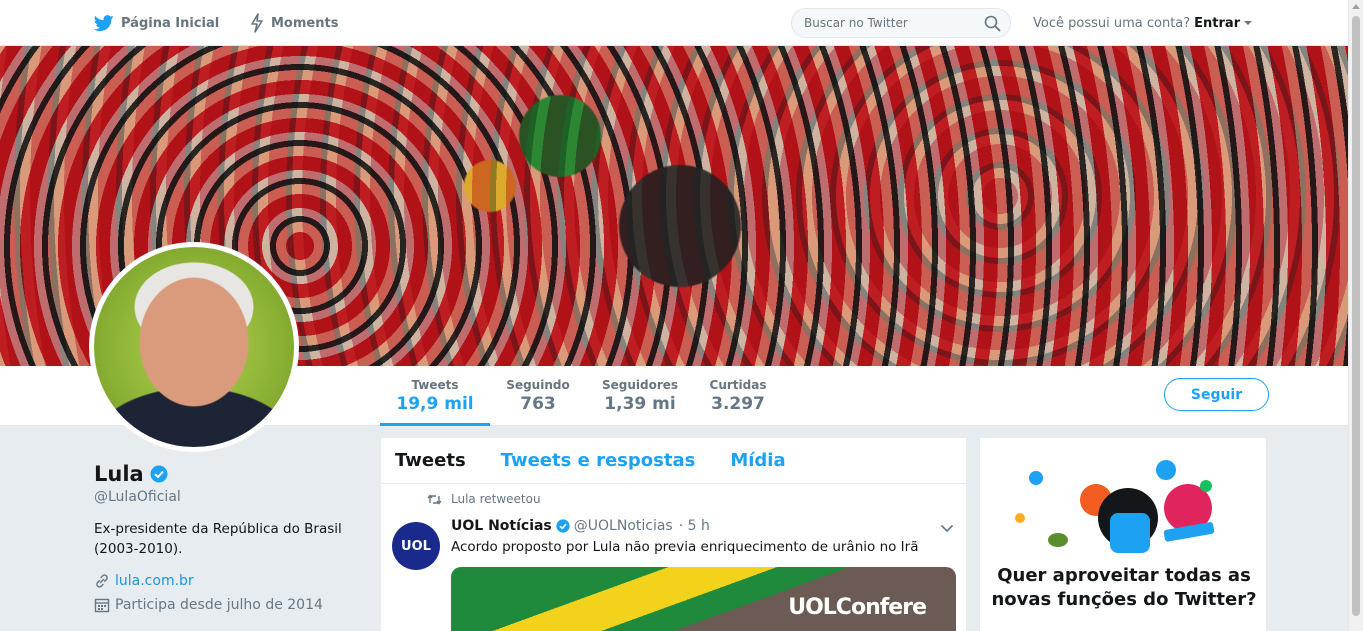 This screenshot has height=631, width=1363. What do you see at coordinates (857, 607) in the screenshot?
I see `media-label: UOLConfere` at bounding box center [857, 607].